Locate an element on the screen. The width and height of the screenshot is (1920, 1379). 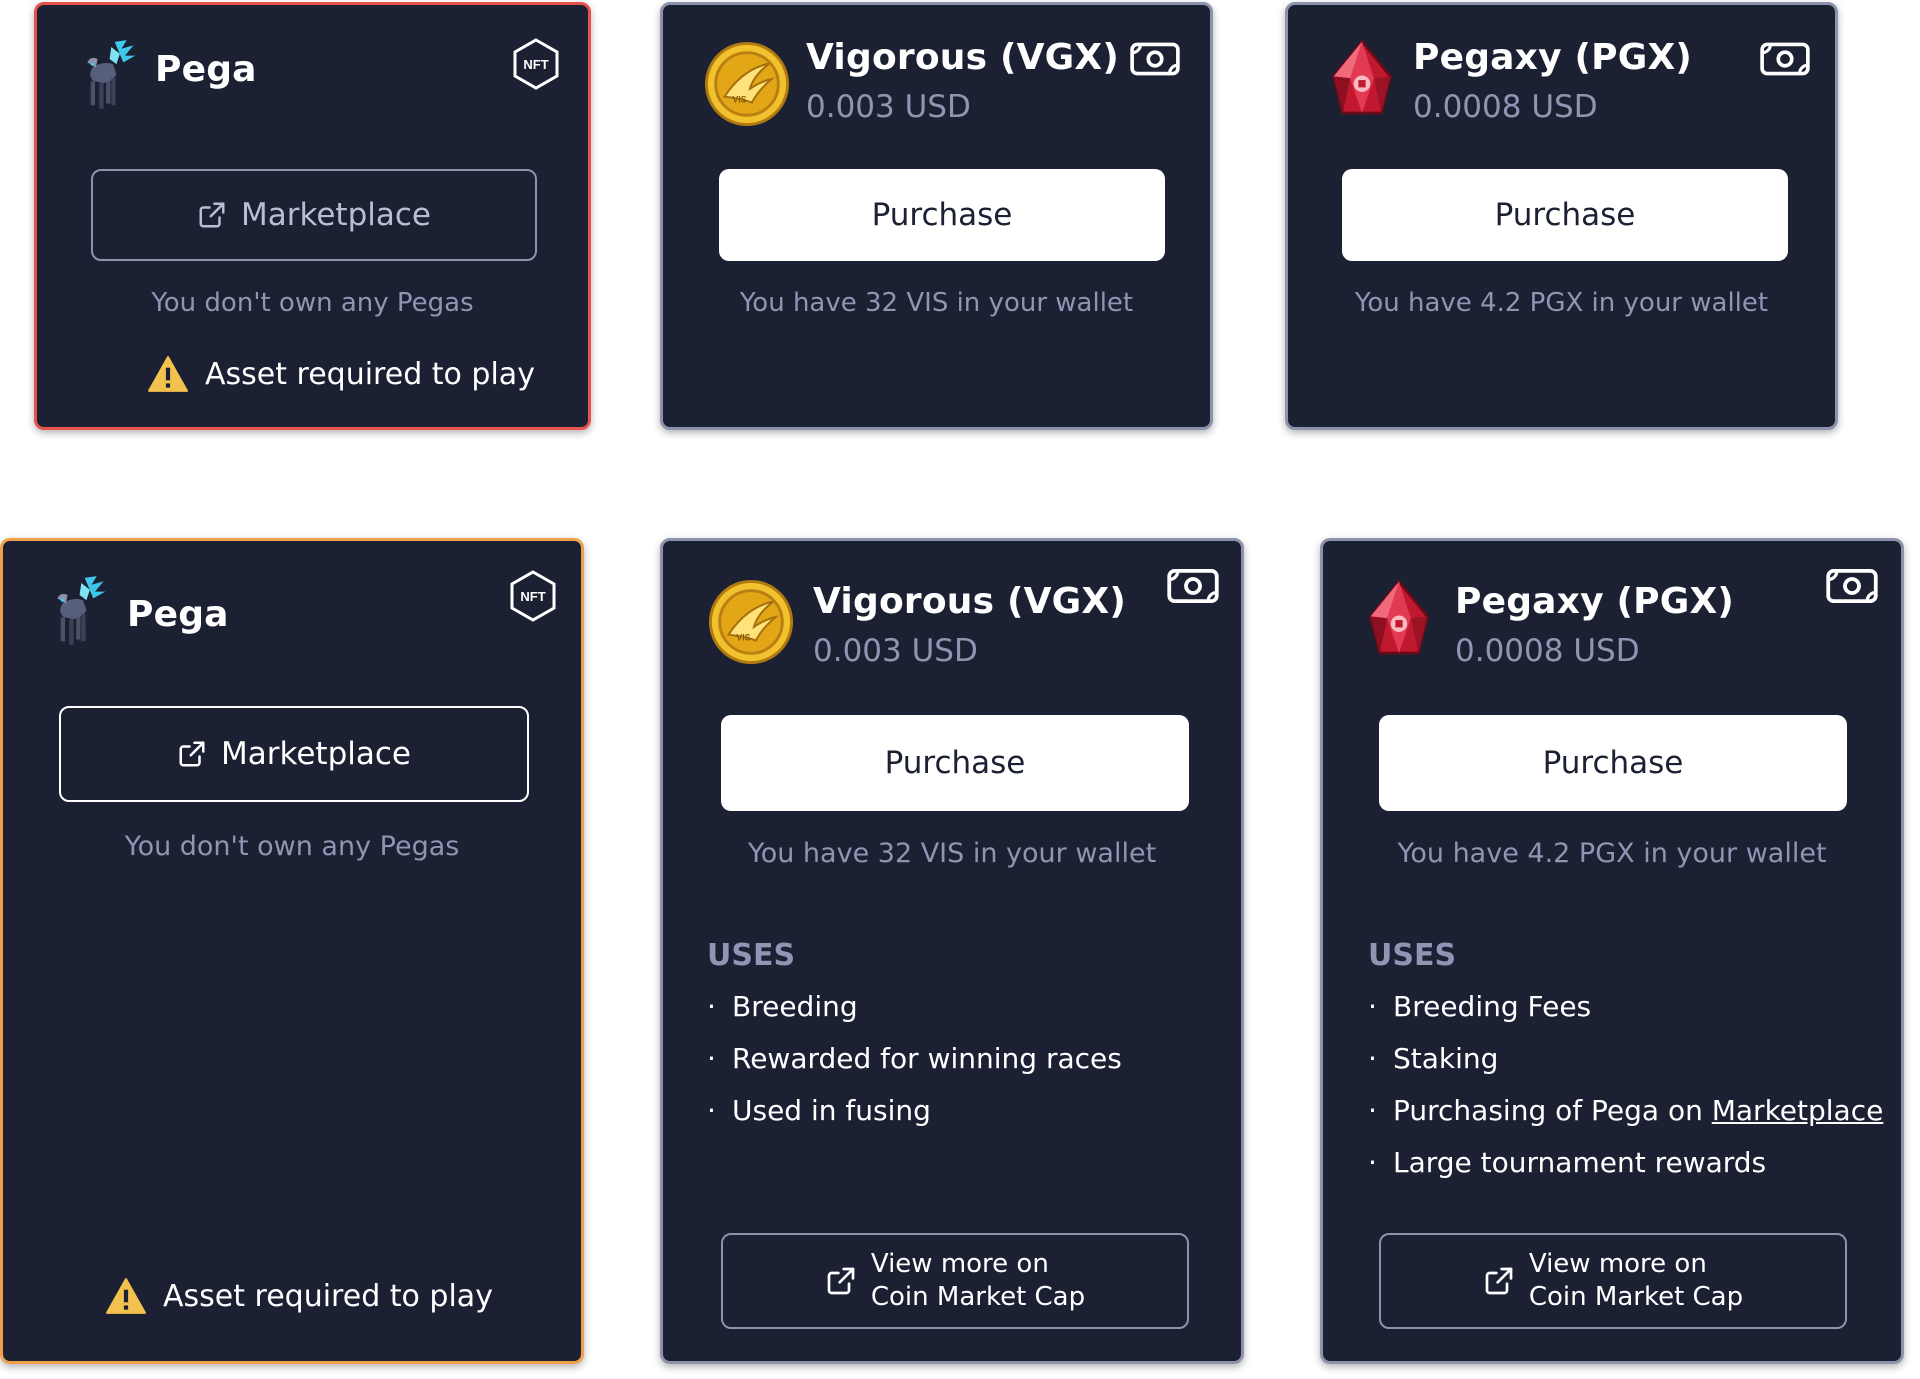
list-item: Purchasing of Pega on Marketplace is located at coordinates (1625, 1111).